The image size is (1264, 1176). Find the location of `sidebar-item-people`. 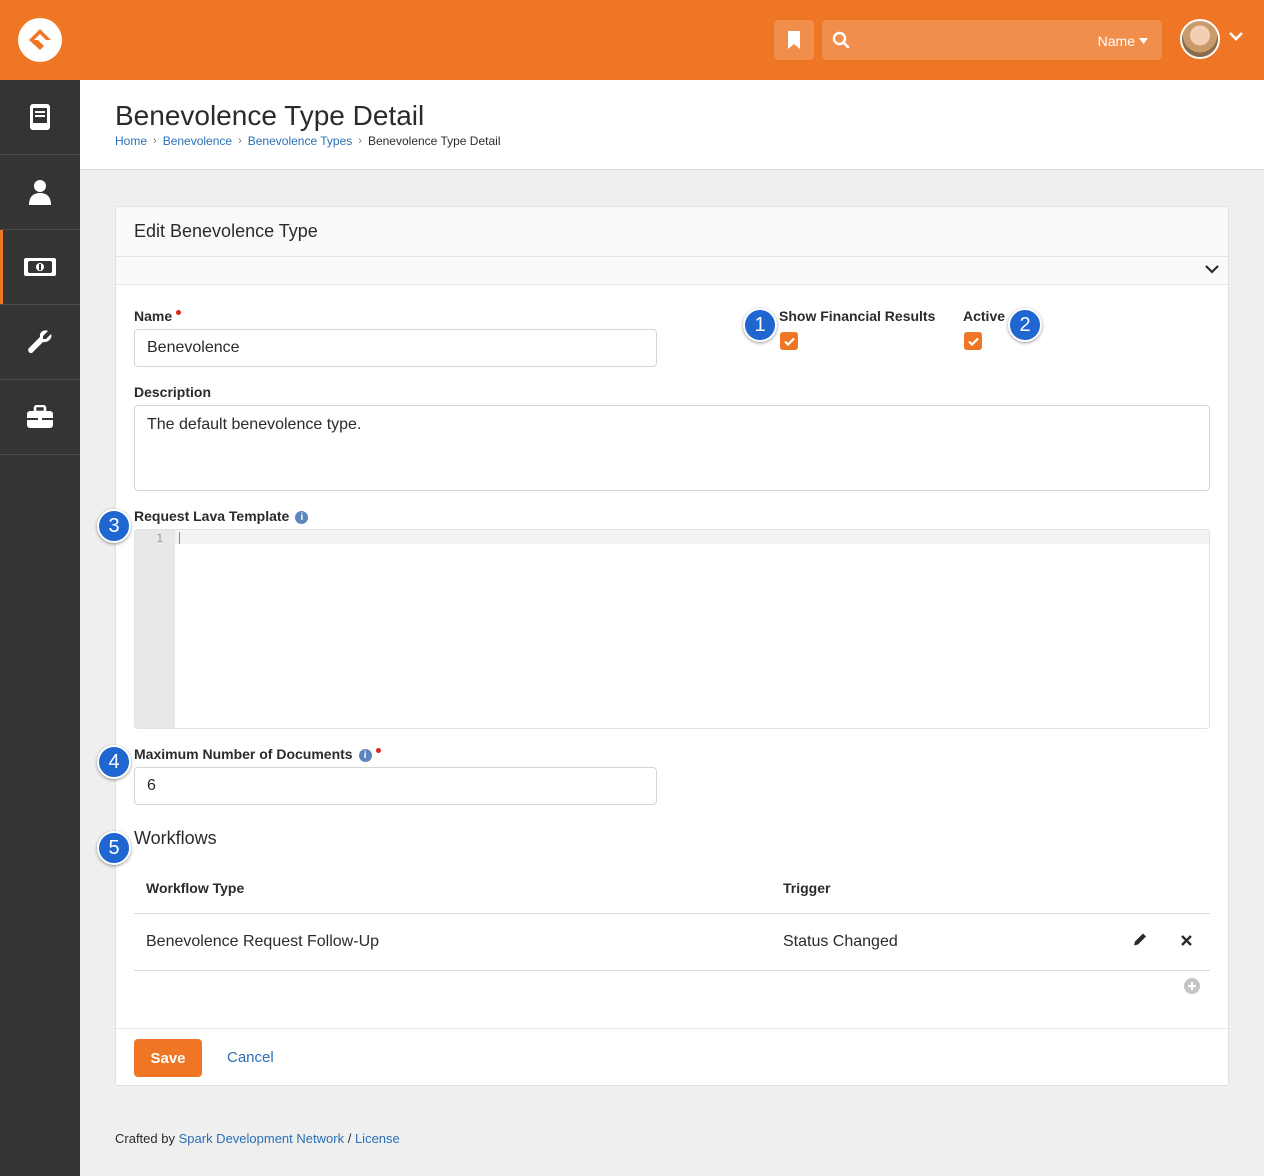

sidebar-item-people is located at coordinates (40, 192).